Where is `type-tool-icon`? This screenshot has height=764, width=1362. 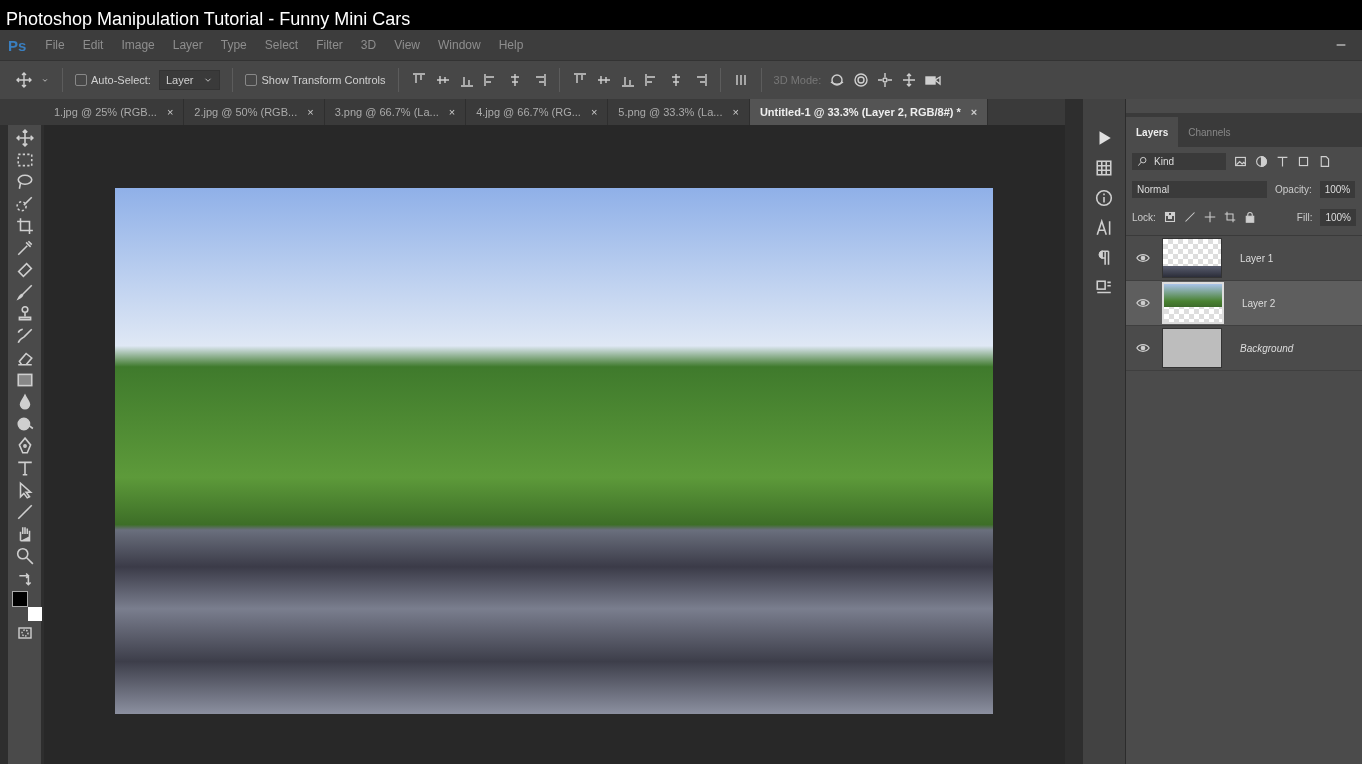
type-tool-icon is located at coordinates (24, 468).